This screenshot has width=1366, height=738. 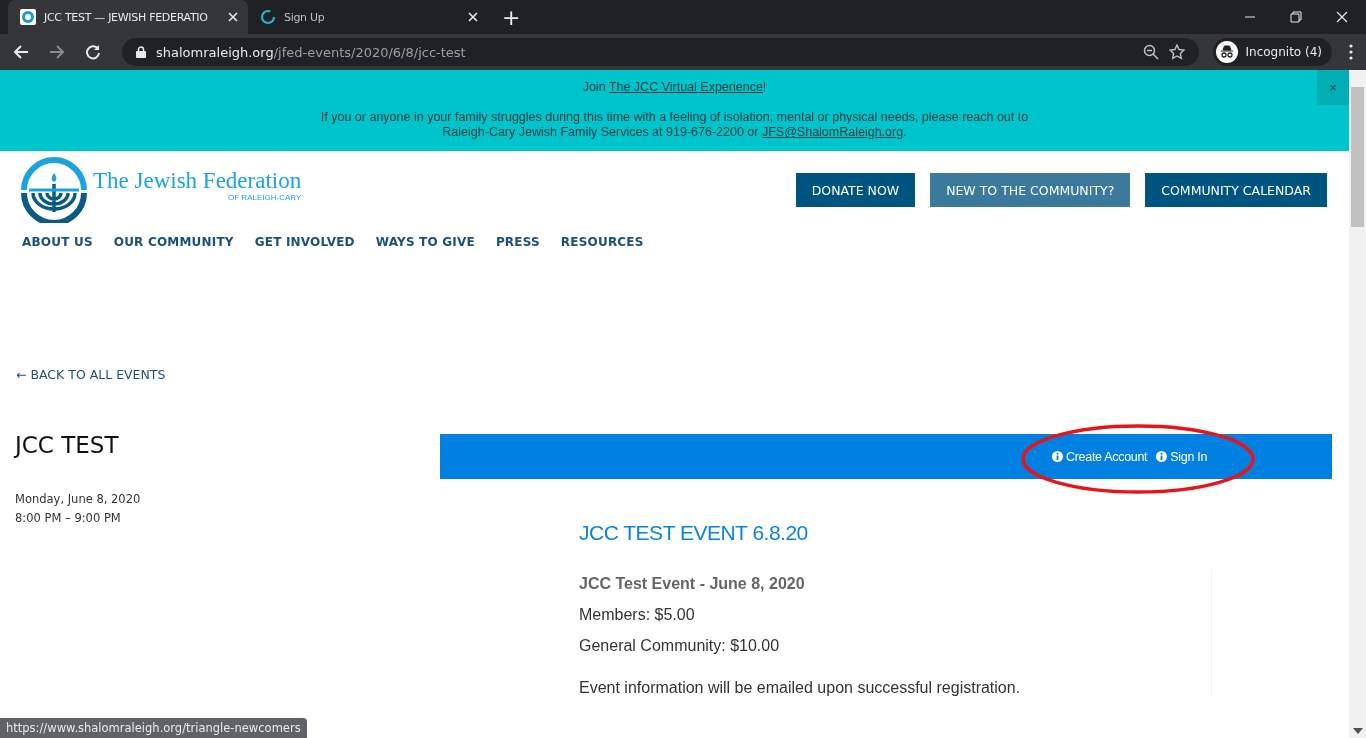 What do you see at coordinates (1100, 456) in the screenshot?
I see `account-link: Create Account` at bounding box center [1100, 456].